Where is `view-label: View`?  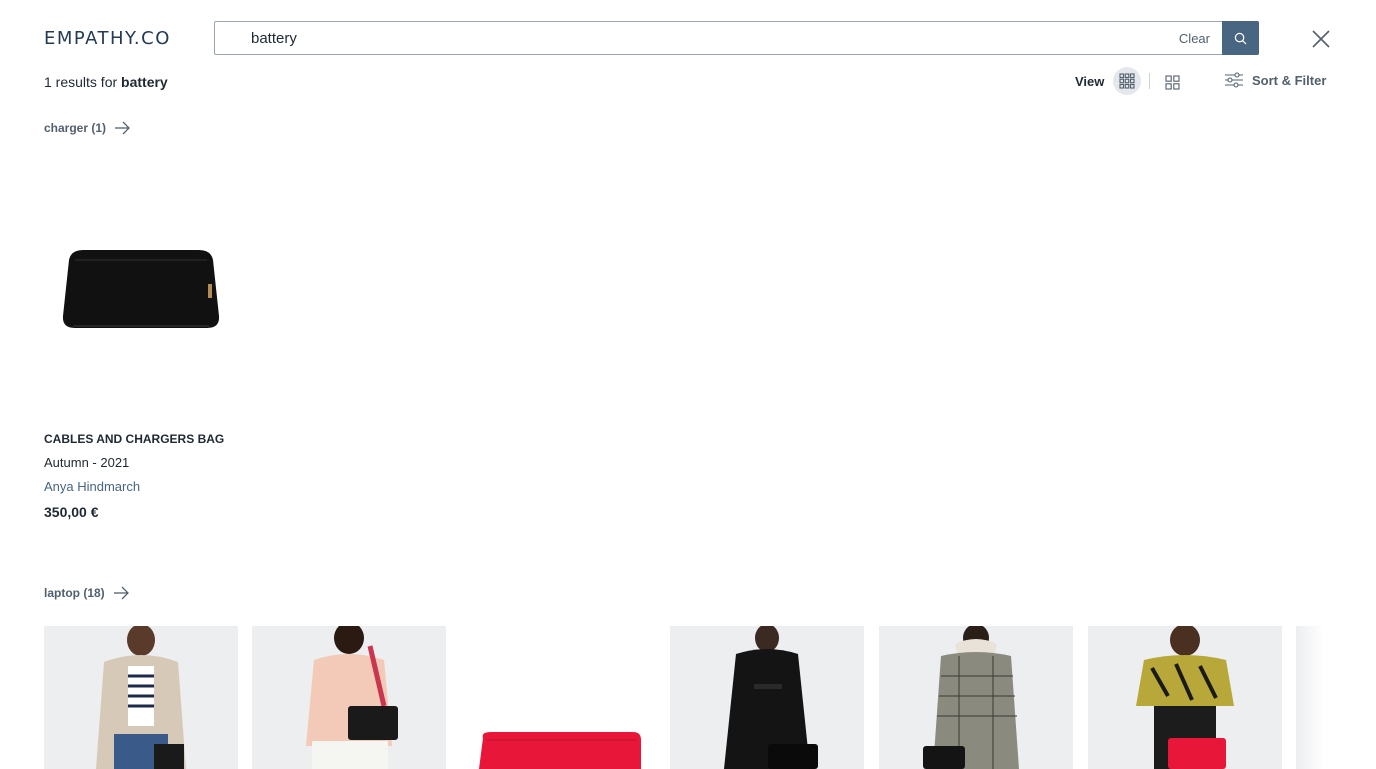
view-label: View is located at coordinates (1090, 81).